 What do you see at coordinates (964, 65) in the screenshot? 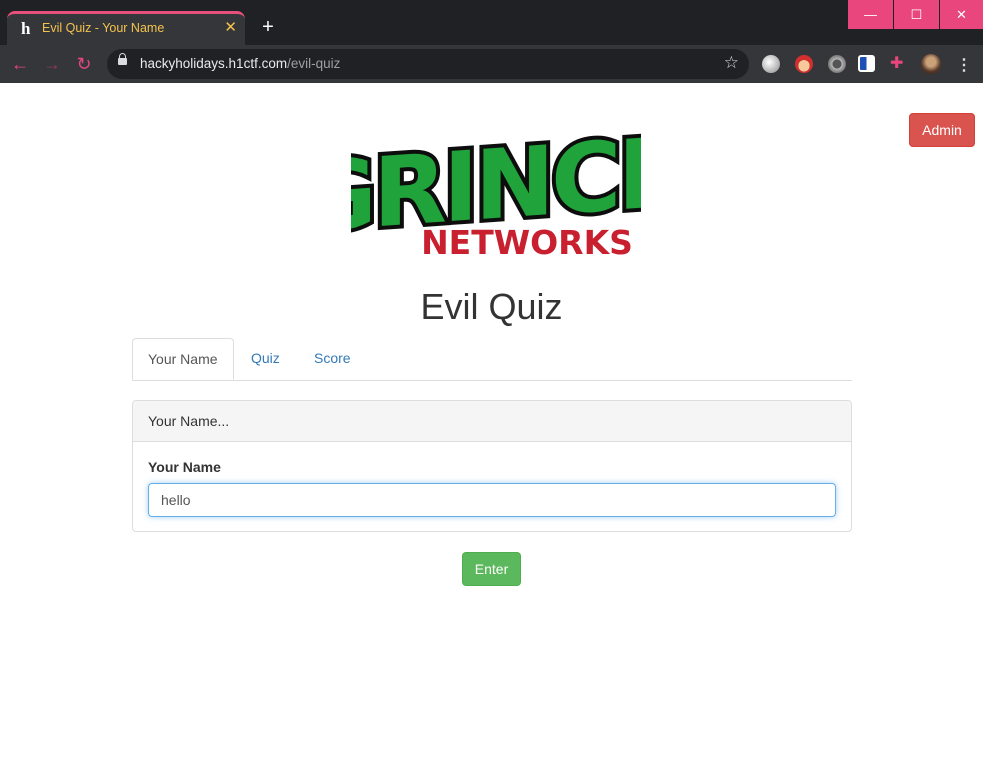
I see `menu-kebab-icon: ⋮` at bounding box center [964, 65].